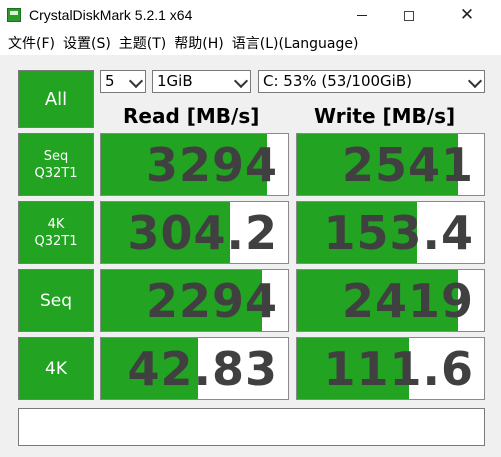 This screenshot has width=501, height=457. Describe the element at coordinates (31, 43) in the screenshot. I see `menu-file: 文件(F)` at that location.